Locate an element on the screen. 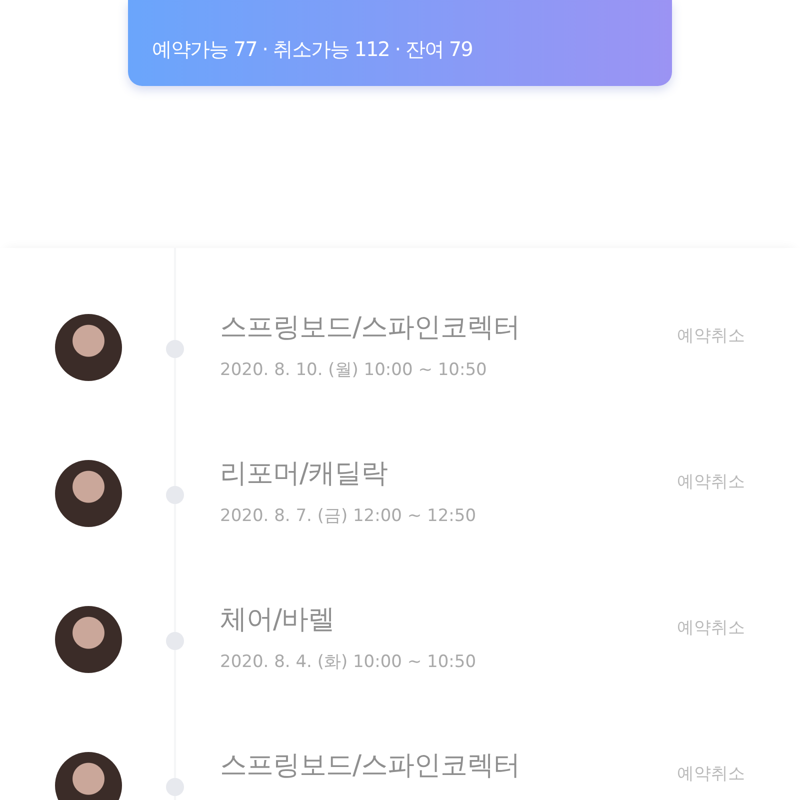 This screenshot has width=800, height=800. class-datetime: 2020. 8. 10. (월) 10:00 ~ 10:50 is located at coordinates (354, 370).